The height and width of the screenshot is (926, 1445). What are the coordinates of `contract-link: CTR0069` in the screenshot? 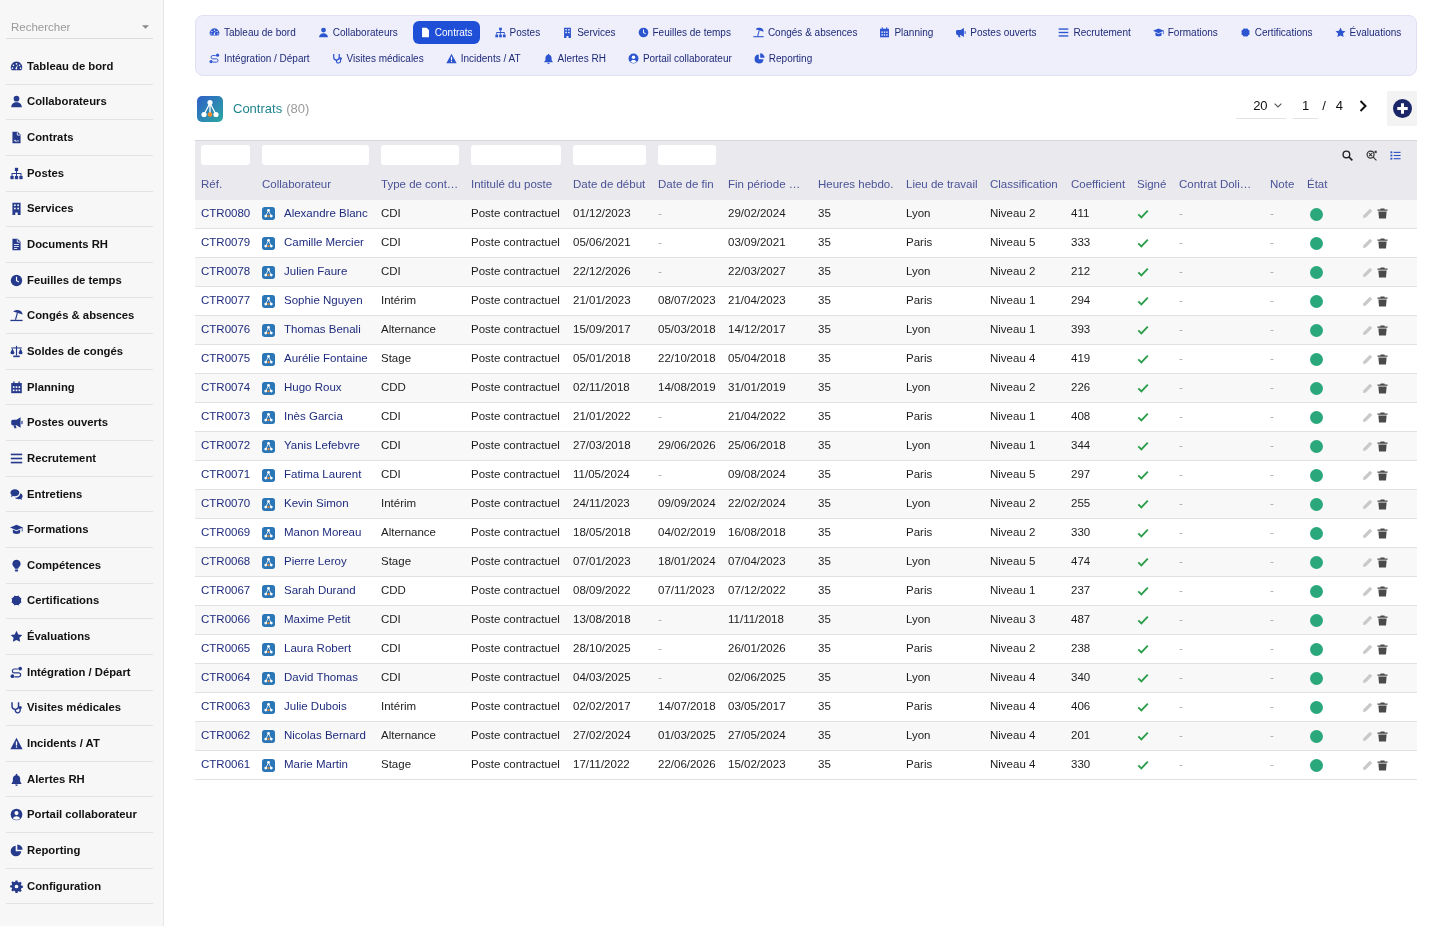 It's located at (226, 532).